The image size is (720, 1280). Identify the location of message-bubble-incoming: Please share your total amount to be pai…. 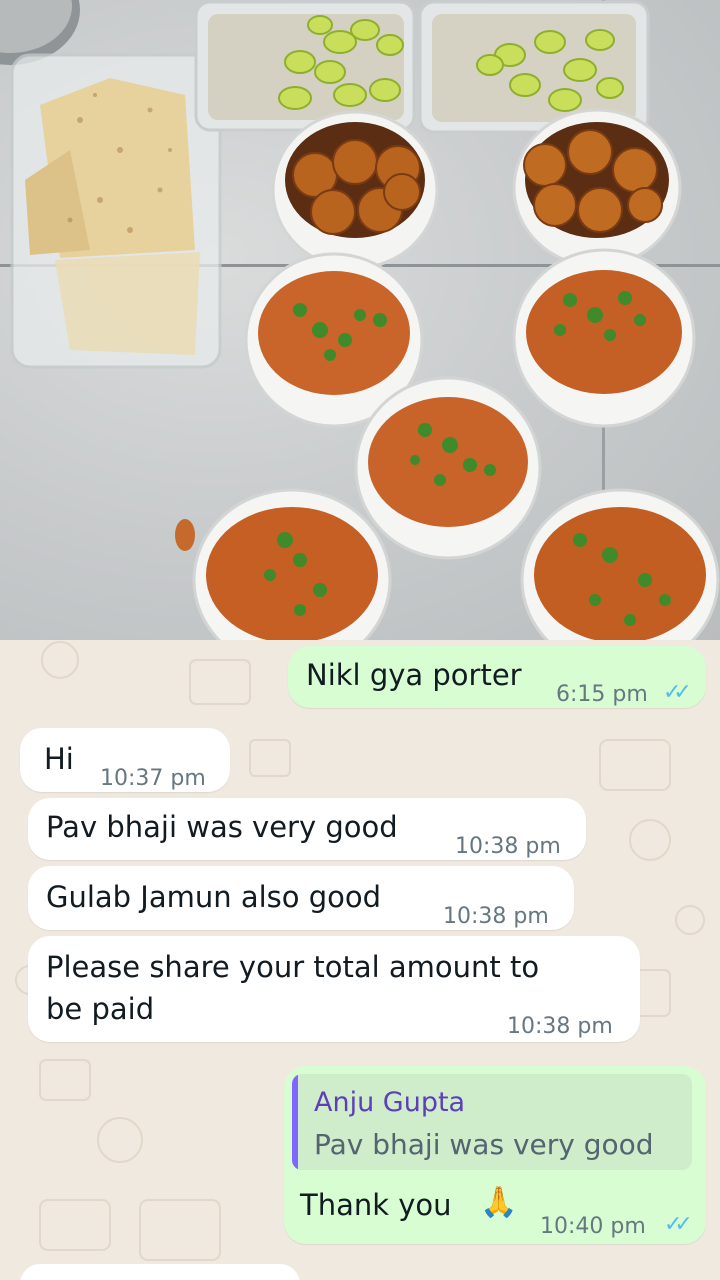
(334, 989).